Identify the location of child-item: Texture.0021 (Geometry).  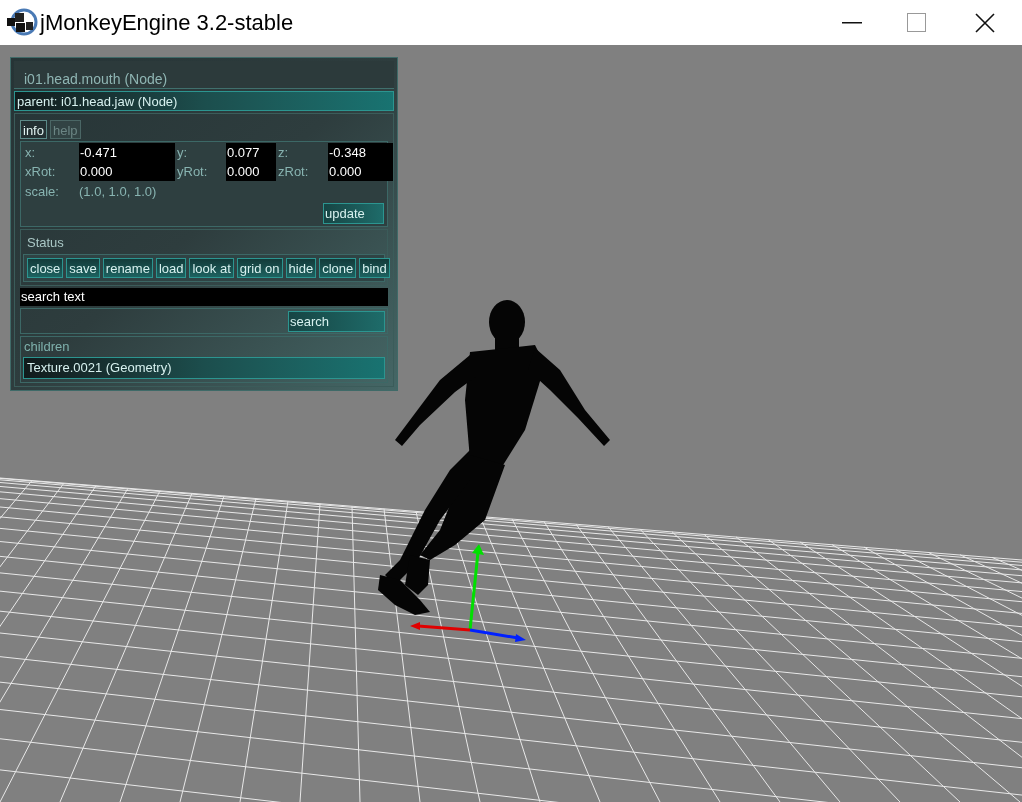
(204, 367).